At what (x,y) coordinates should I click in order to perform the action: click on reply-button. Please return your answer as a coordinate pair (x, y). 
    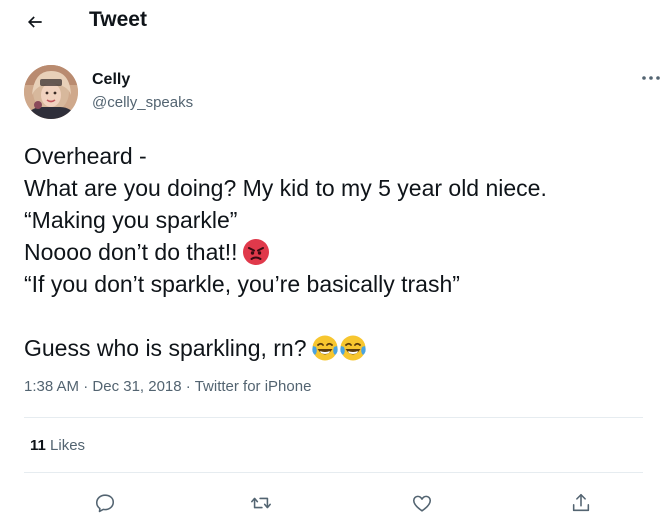
    Looking at the image, I should click on (105, 503).